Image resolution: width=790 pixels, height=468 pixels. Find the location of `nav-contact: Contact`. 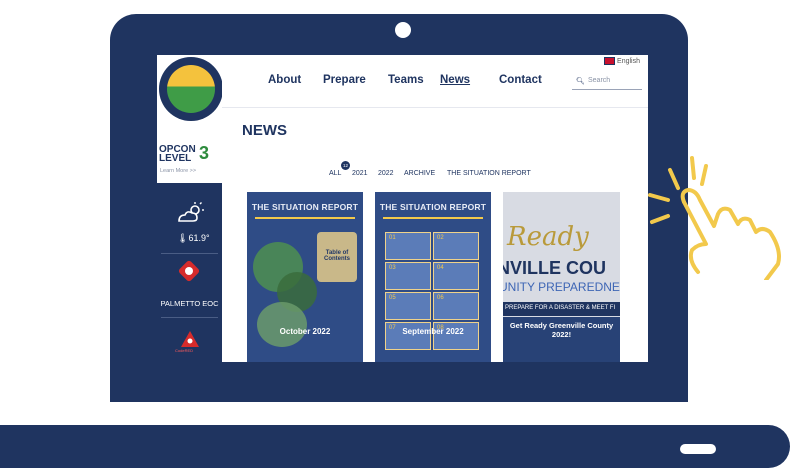

nav-contact: Contact is located at coordinates (520, 80).